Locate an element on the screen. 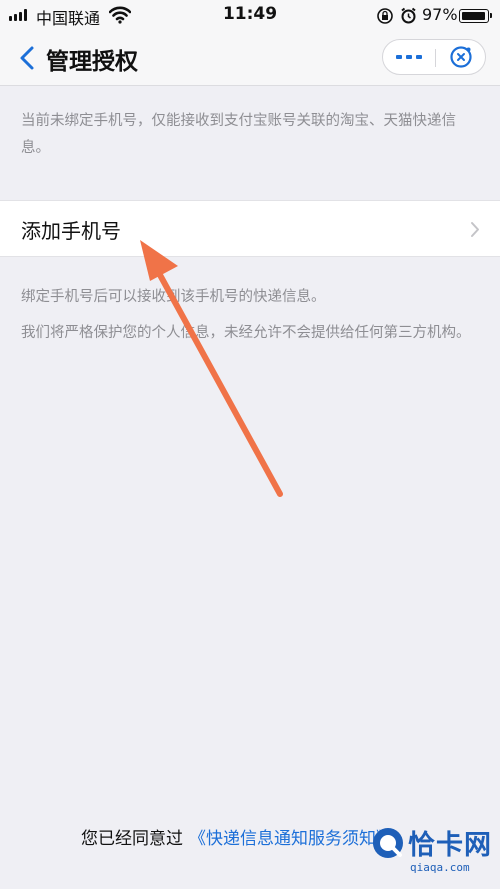  watermark-title: 恰卡网 is located at coordinates (450, 845).